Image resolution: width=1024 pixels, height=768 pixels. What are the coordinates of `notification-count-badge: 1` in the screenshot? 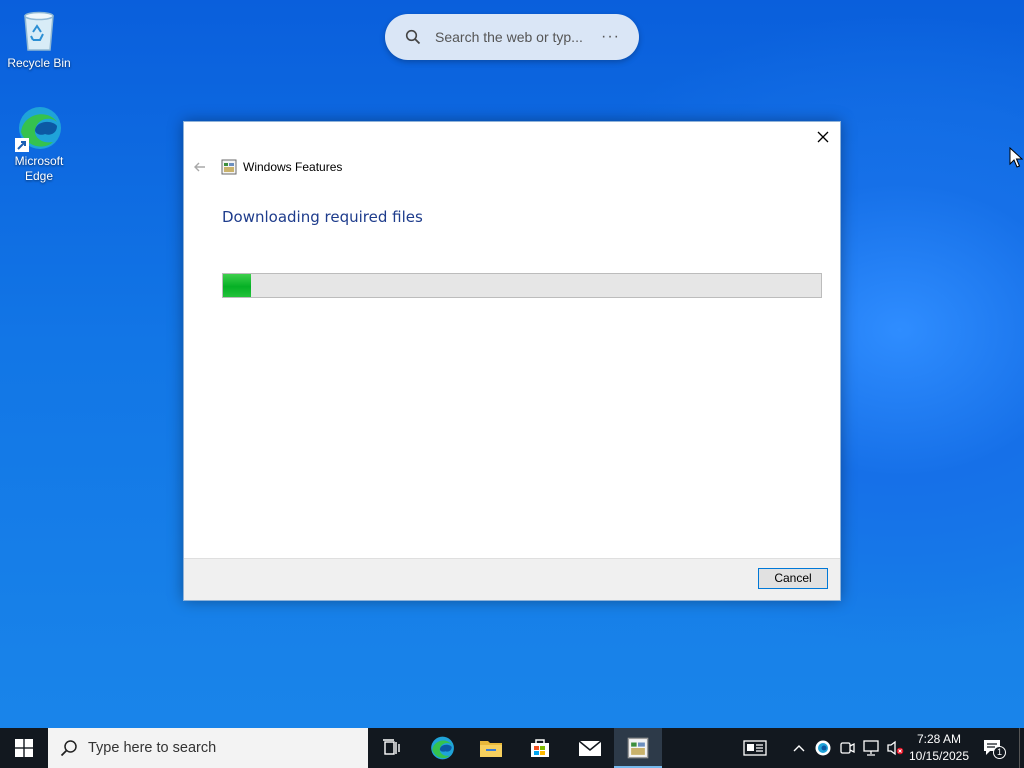 It's located at (999, 752).